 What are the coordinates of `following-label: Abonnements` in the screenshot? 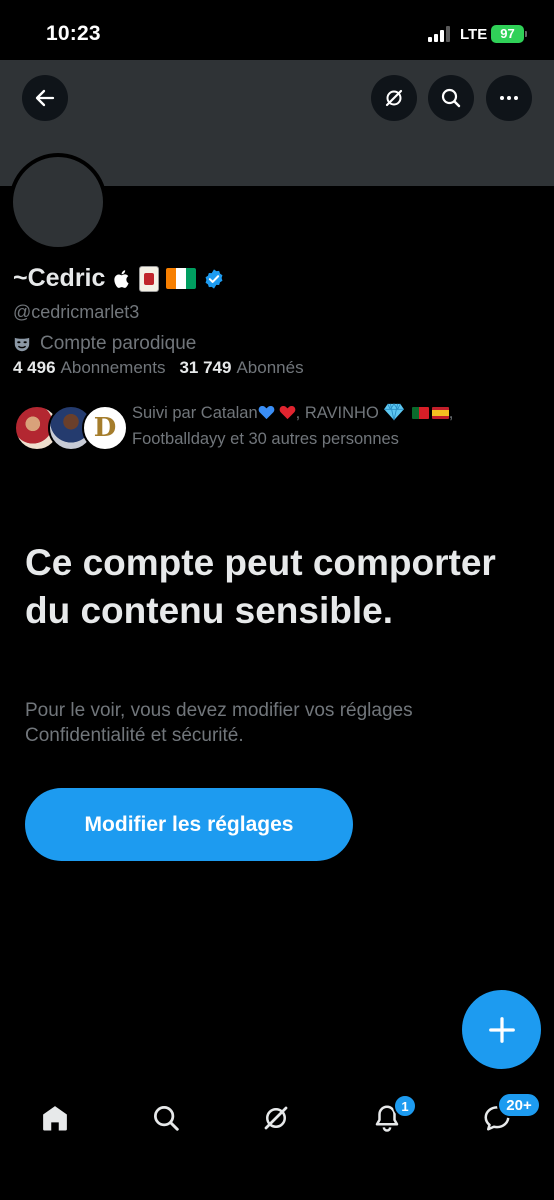 It's located at (113, 368).